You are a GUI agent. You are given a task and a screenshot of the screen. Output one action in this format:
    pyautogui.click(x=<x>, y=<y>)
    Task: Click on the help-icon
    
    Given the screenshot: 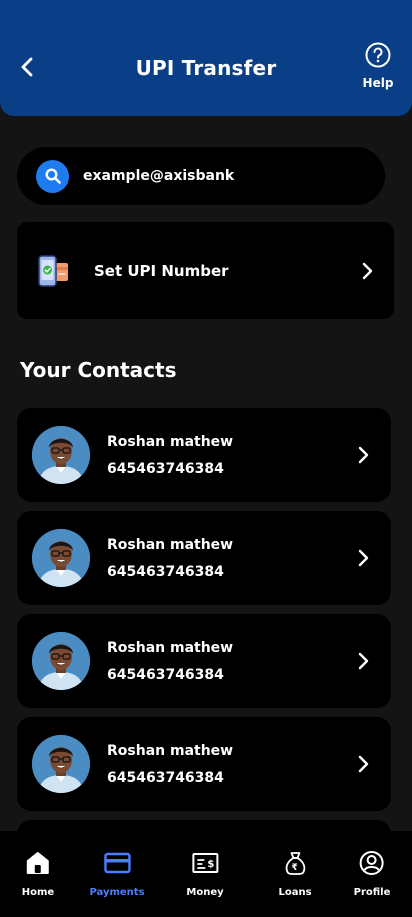 What is the action you would take?
    pyautogui.click(x=378, y=55)
    